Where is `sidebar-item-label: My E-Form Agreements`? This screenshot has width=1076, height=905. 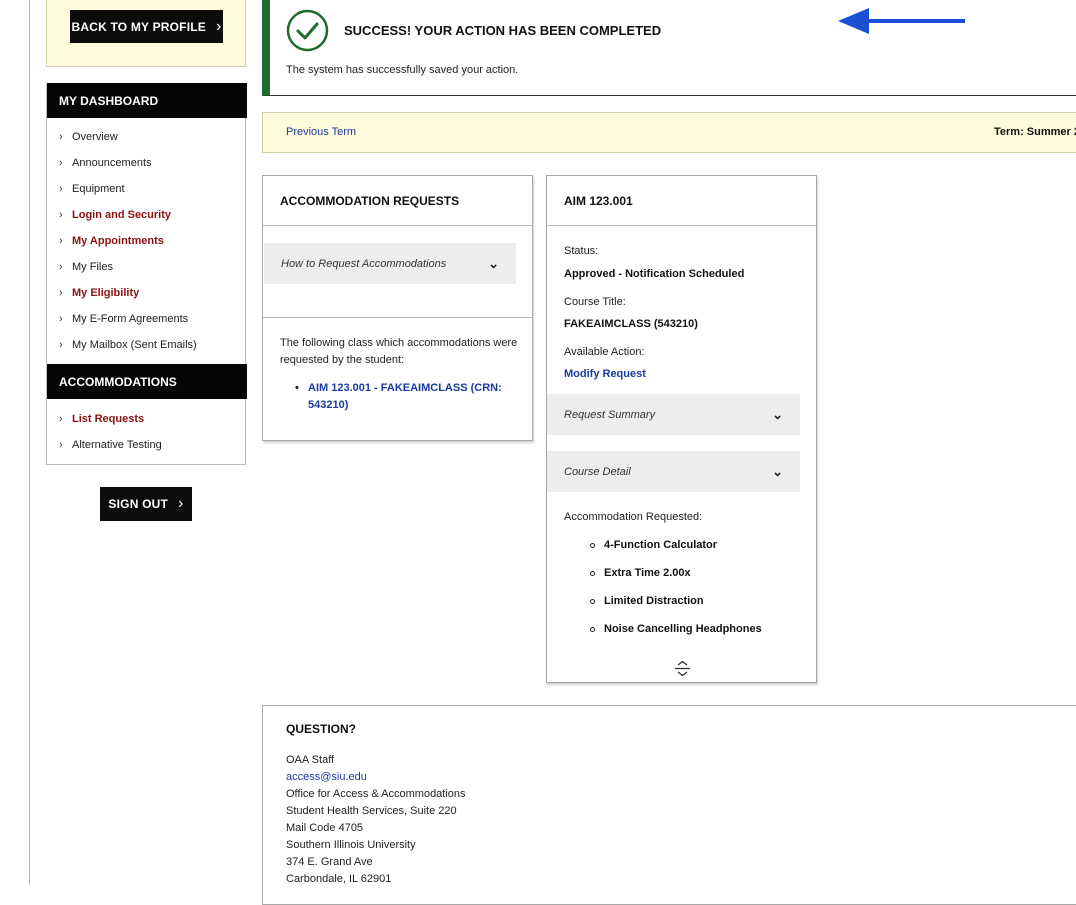
sidebar-item-label: My E-Form Agreements is located at coordinates (130, 319).